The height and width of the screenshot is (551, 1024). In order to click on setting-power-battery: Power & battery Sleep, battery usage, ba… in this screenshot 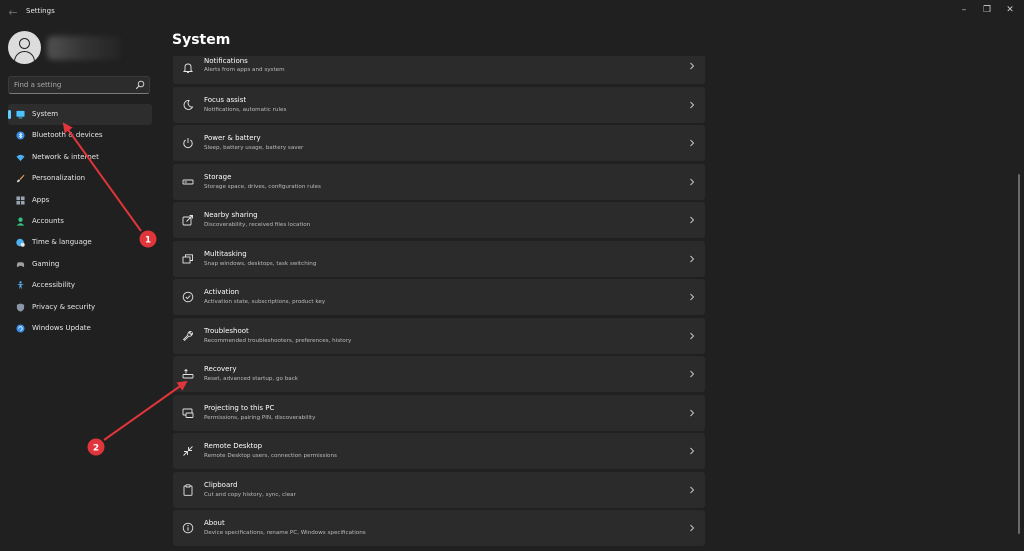, I will do `click(439, 143)`.